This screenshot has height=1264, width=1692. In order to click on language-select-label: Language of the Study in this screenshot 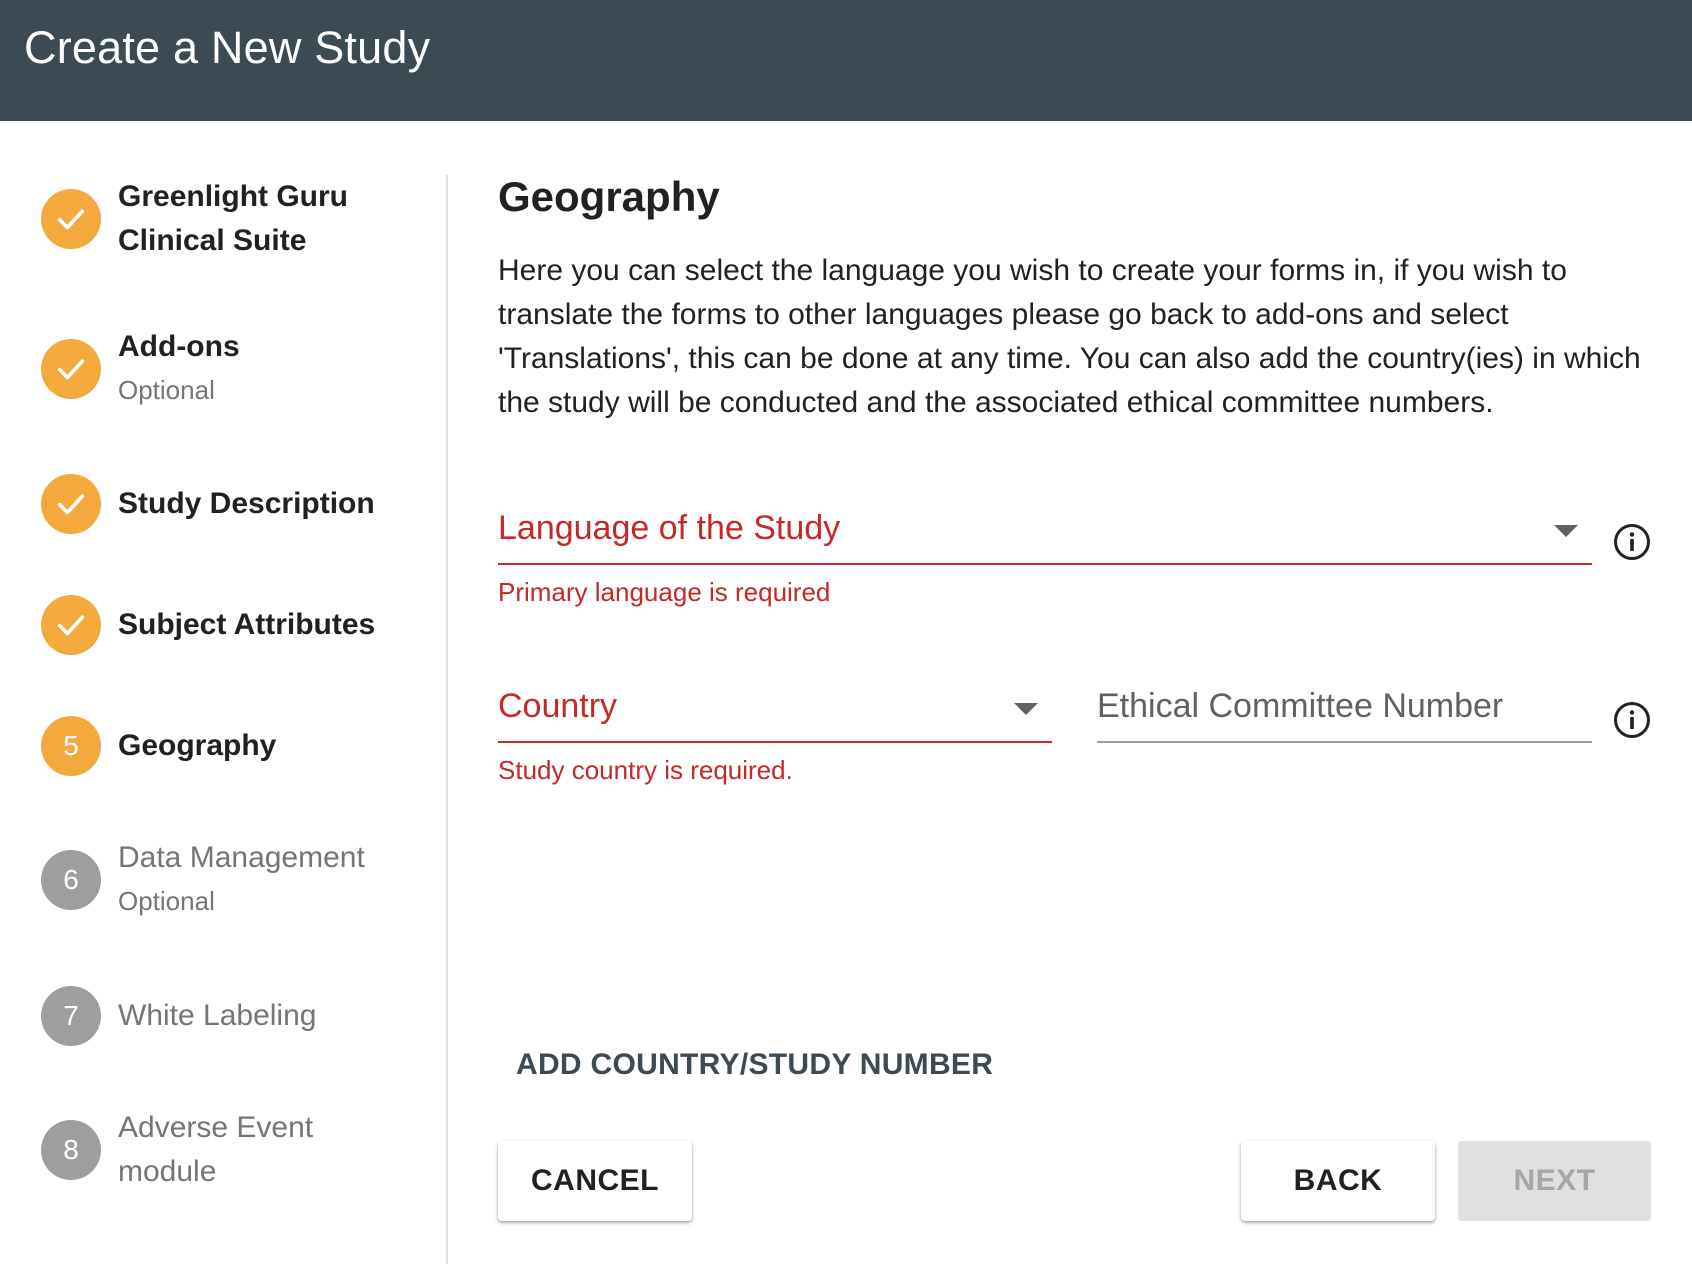, I will do `click(669, 528)`.